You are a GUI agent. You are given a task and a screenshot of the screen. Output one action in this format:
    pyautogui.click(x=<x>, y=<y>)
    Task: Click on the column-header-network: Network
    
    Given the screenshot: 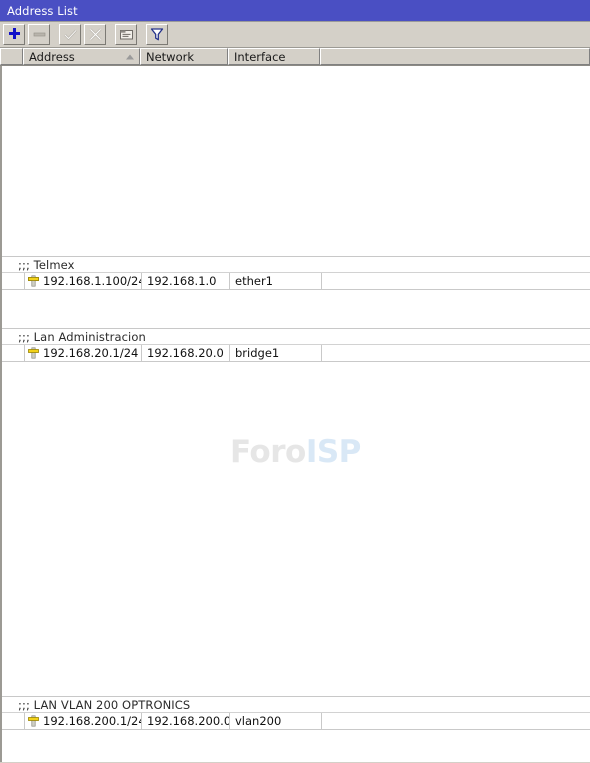 What is the action you would take?
    pyautogui.click(x=184, y=56)
    